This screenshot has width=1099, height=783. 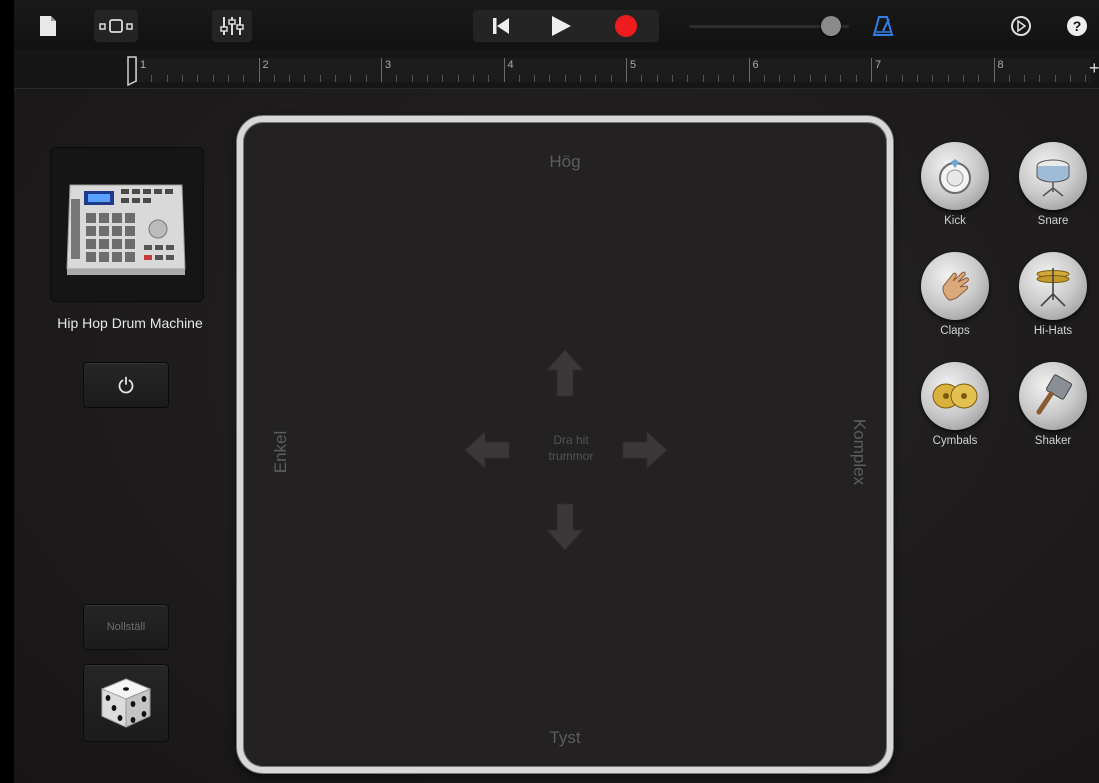 What do you see at coordinates (1053, 176) in the screenshot?
I see `snare-drum-icon` at bounding box center [1053, 176].